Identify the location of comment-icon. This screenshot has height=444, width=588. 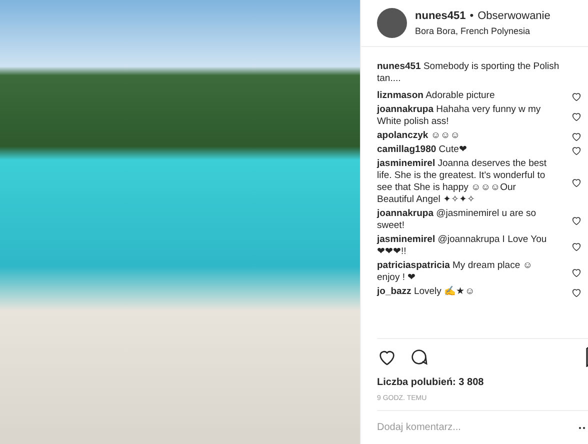
(419, 356).